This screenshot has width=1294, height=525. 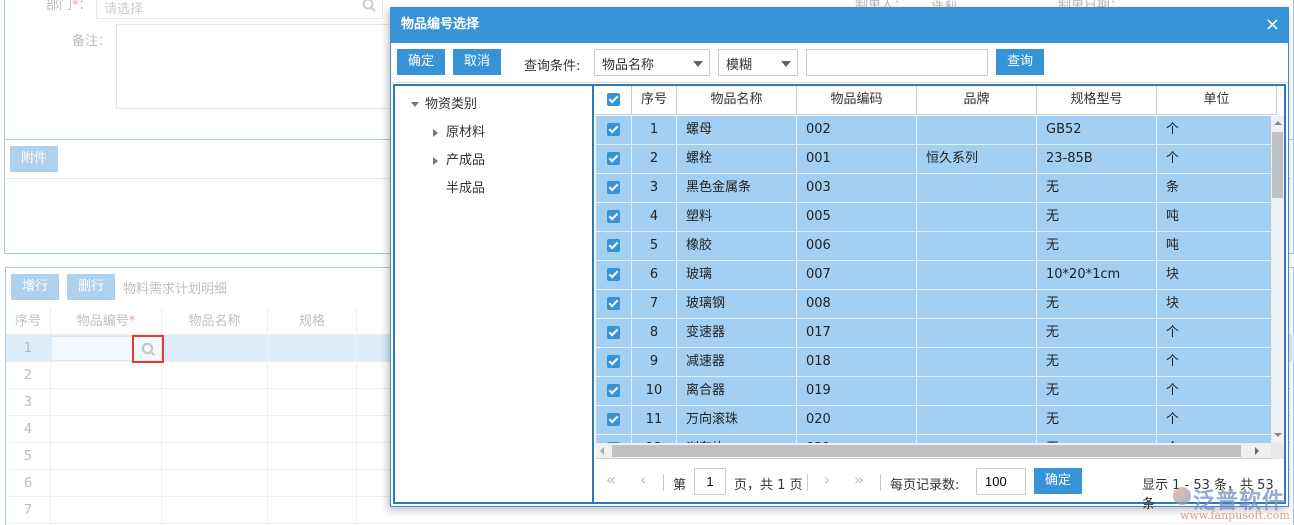 I want to click on cell-no: 9, so click(x=654, y=362).